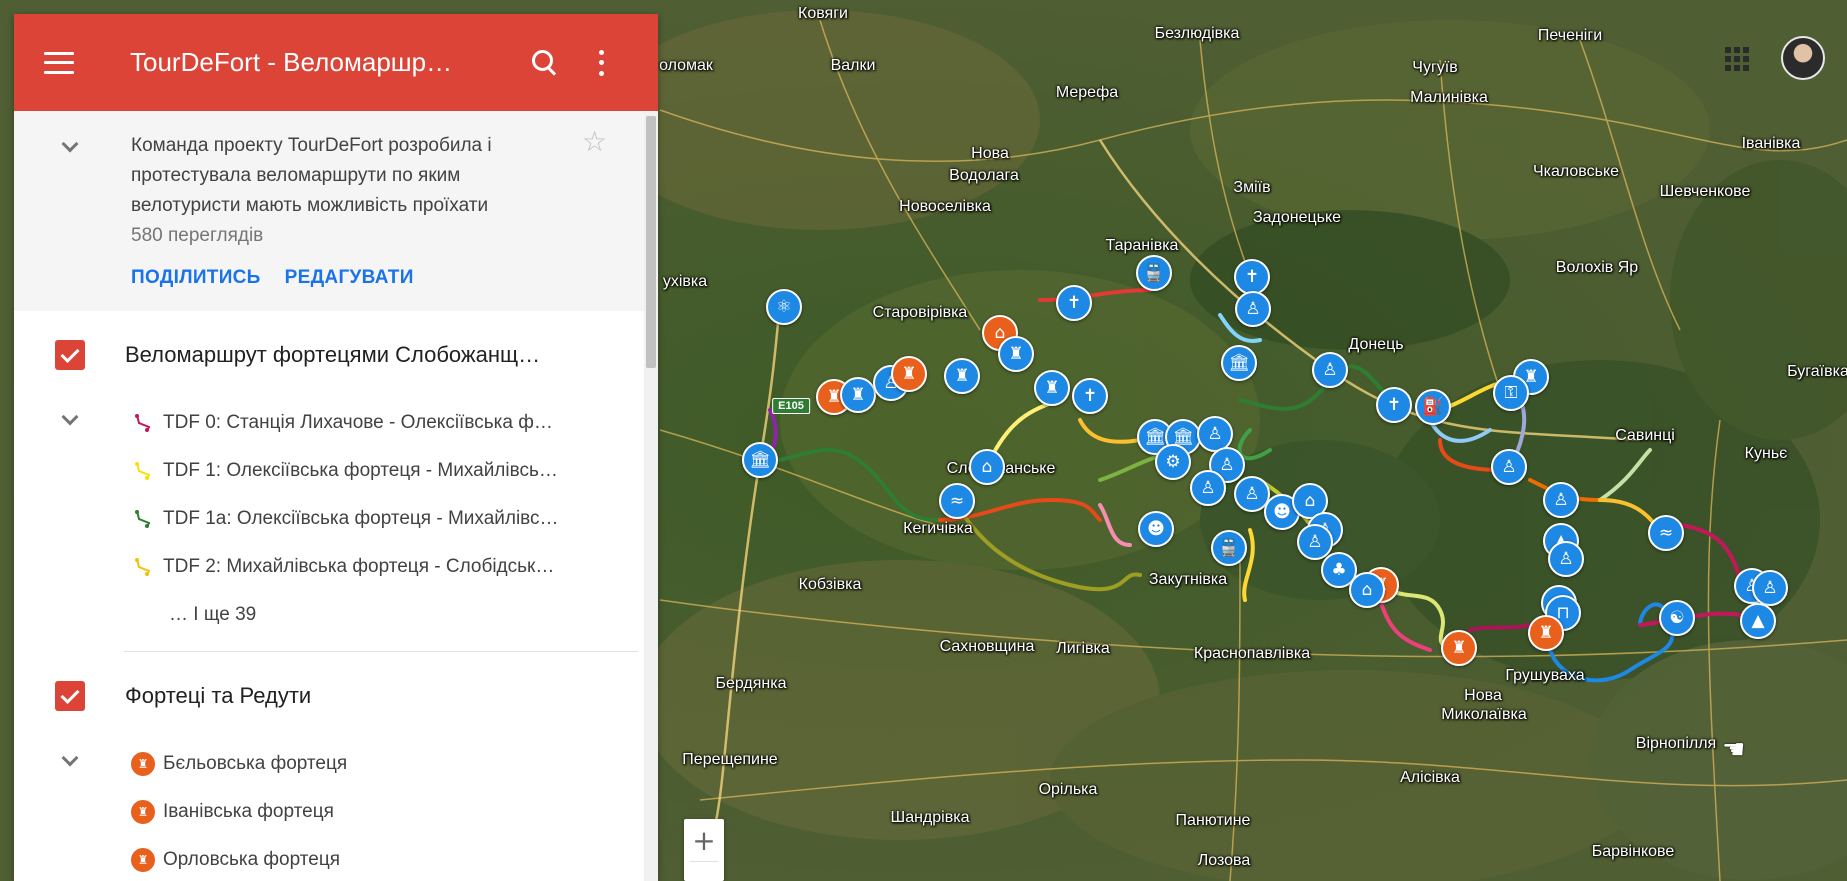  Describe the element at coordinates (945, 206) in the screenshot. I see `place-label: Новоселівка` at that location.